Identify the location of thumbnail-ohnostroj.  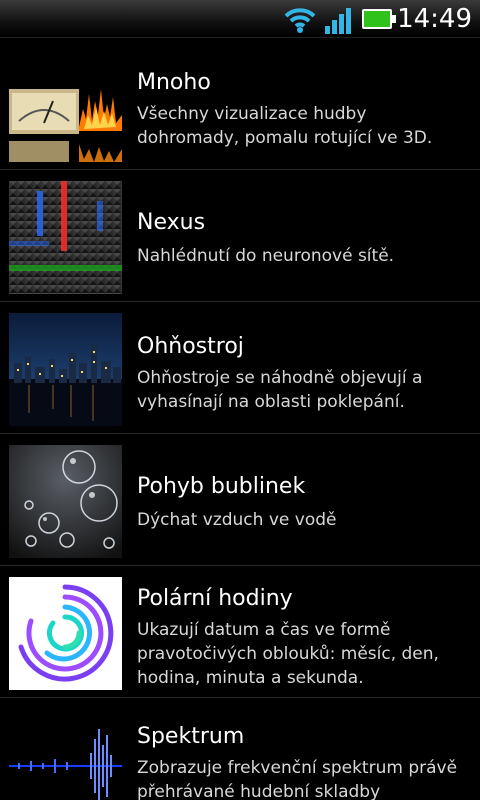
(65, 369).